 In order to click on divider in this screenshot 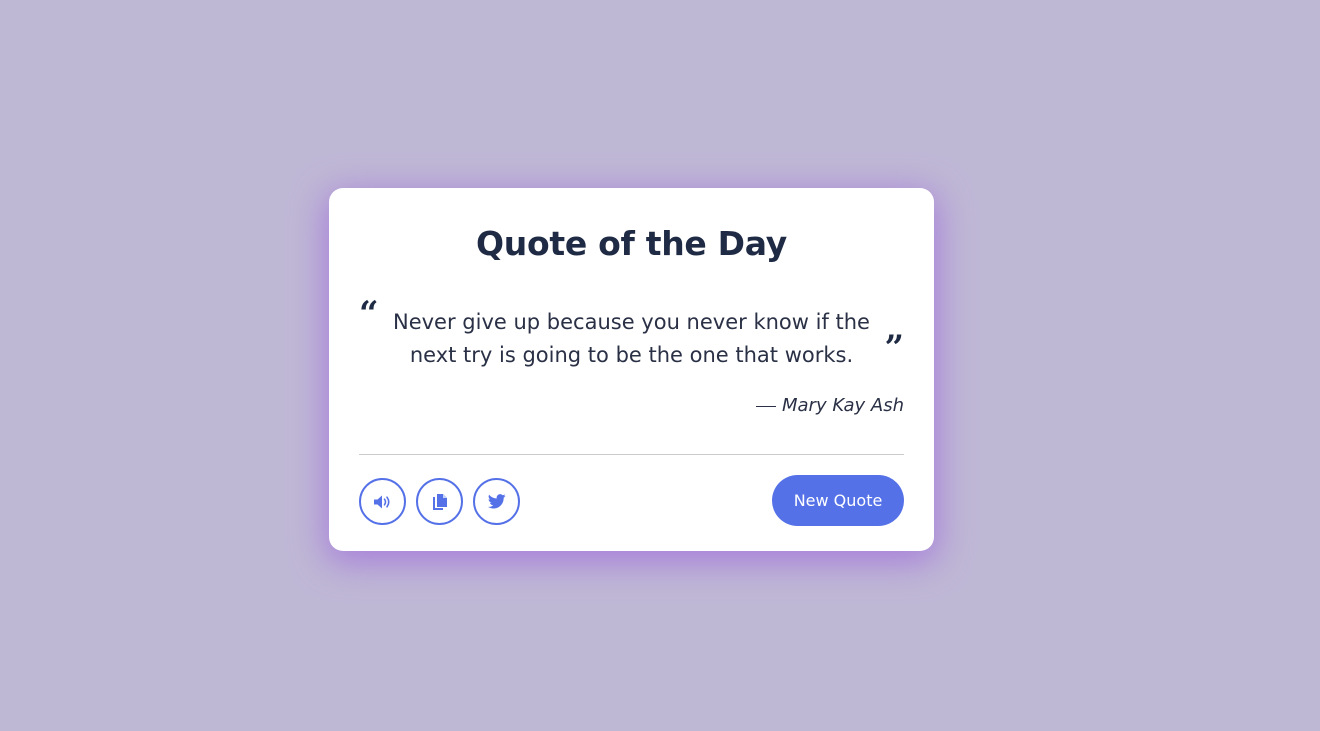, I will do `click(631, 454)`.